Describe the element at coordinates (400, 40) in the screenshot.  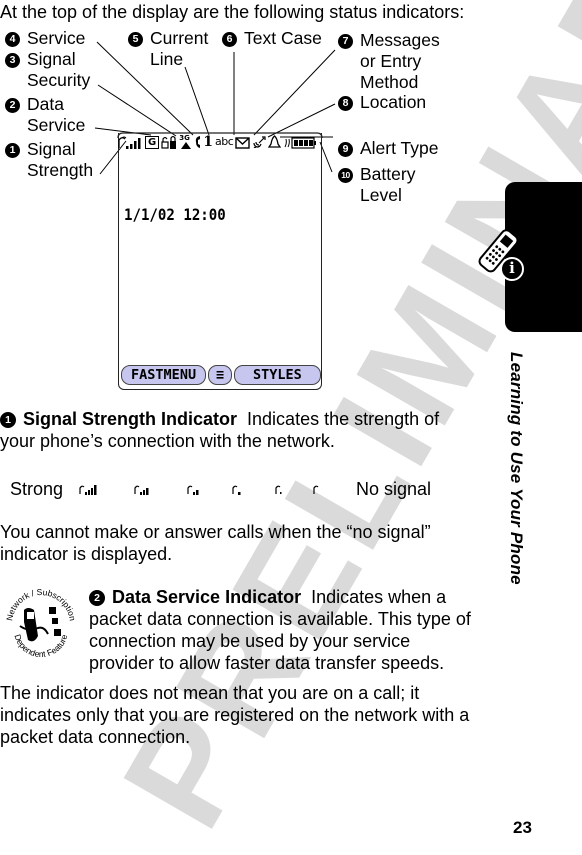
I see `callout-label: Messages` at that location.